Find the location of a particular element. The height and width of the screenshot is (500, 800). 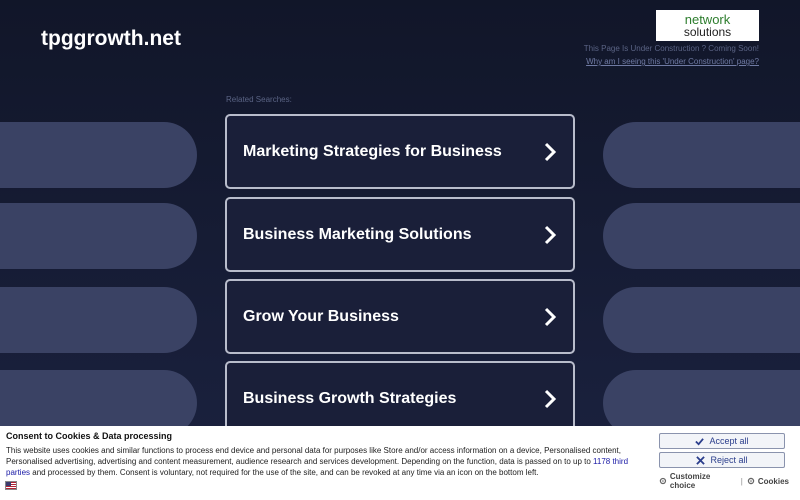

related-search-card: Business Growth Strategies is located at coordinates (400, 398).